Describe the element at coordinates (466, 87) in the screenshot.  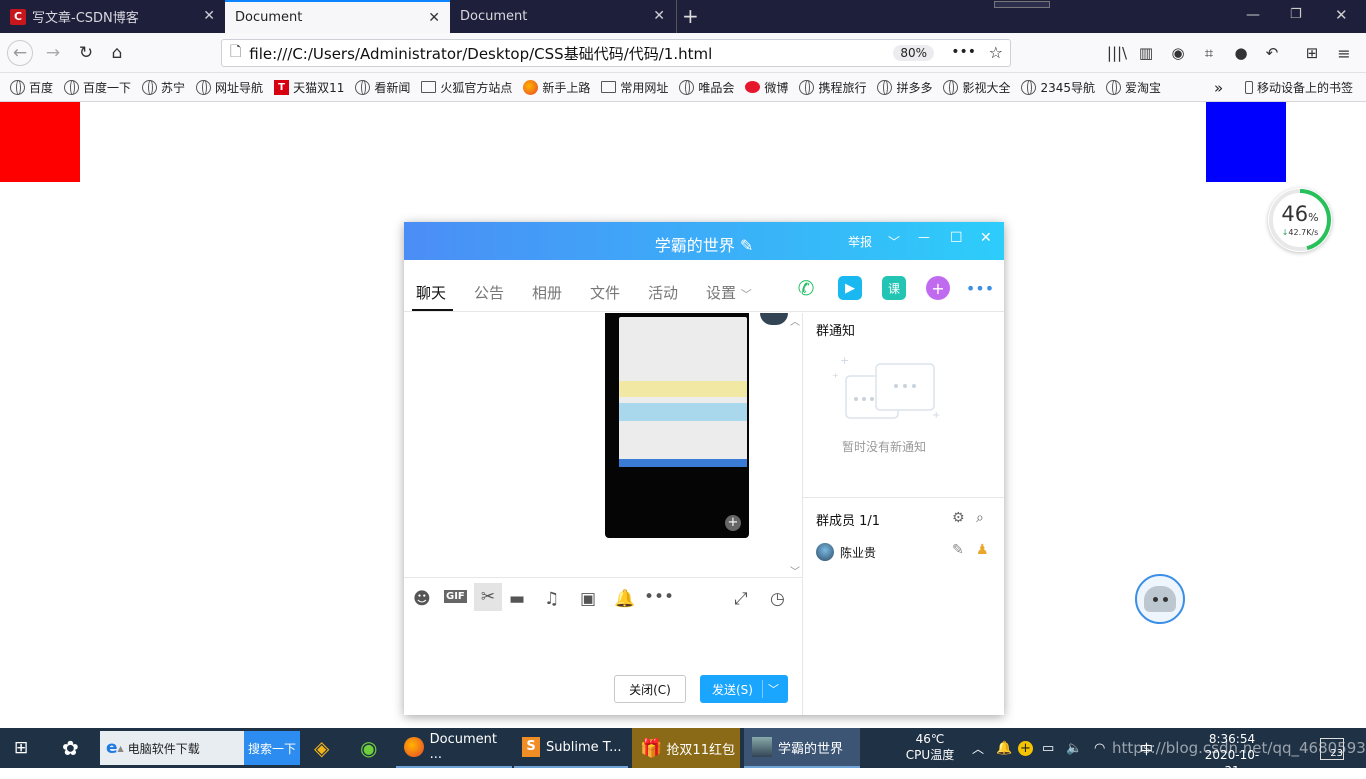
I see `bookmark-item: 火狐官方站点` at that location.